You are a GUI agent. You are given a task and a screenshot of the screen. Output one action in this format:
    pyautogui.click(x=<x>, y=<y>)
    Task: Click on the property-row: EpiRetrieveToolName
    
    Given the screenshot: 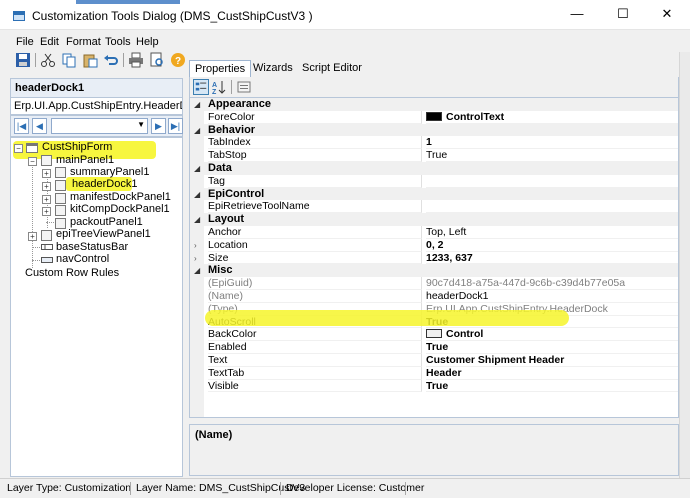 What is the action you would take?
    pyautogui.click(x=434, y=207)
    